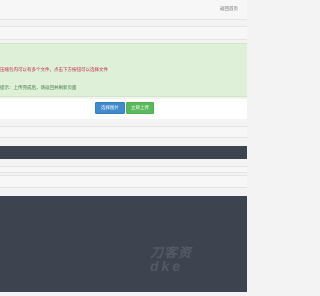 The width and height of the screenshot is (320, 296). Describe the element at coordinates (54, 69) in the screenshot. I see `notice-line-warning: 压缩包内可以有多个文件，点击下方按钮可以选择文件` at that location.